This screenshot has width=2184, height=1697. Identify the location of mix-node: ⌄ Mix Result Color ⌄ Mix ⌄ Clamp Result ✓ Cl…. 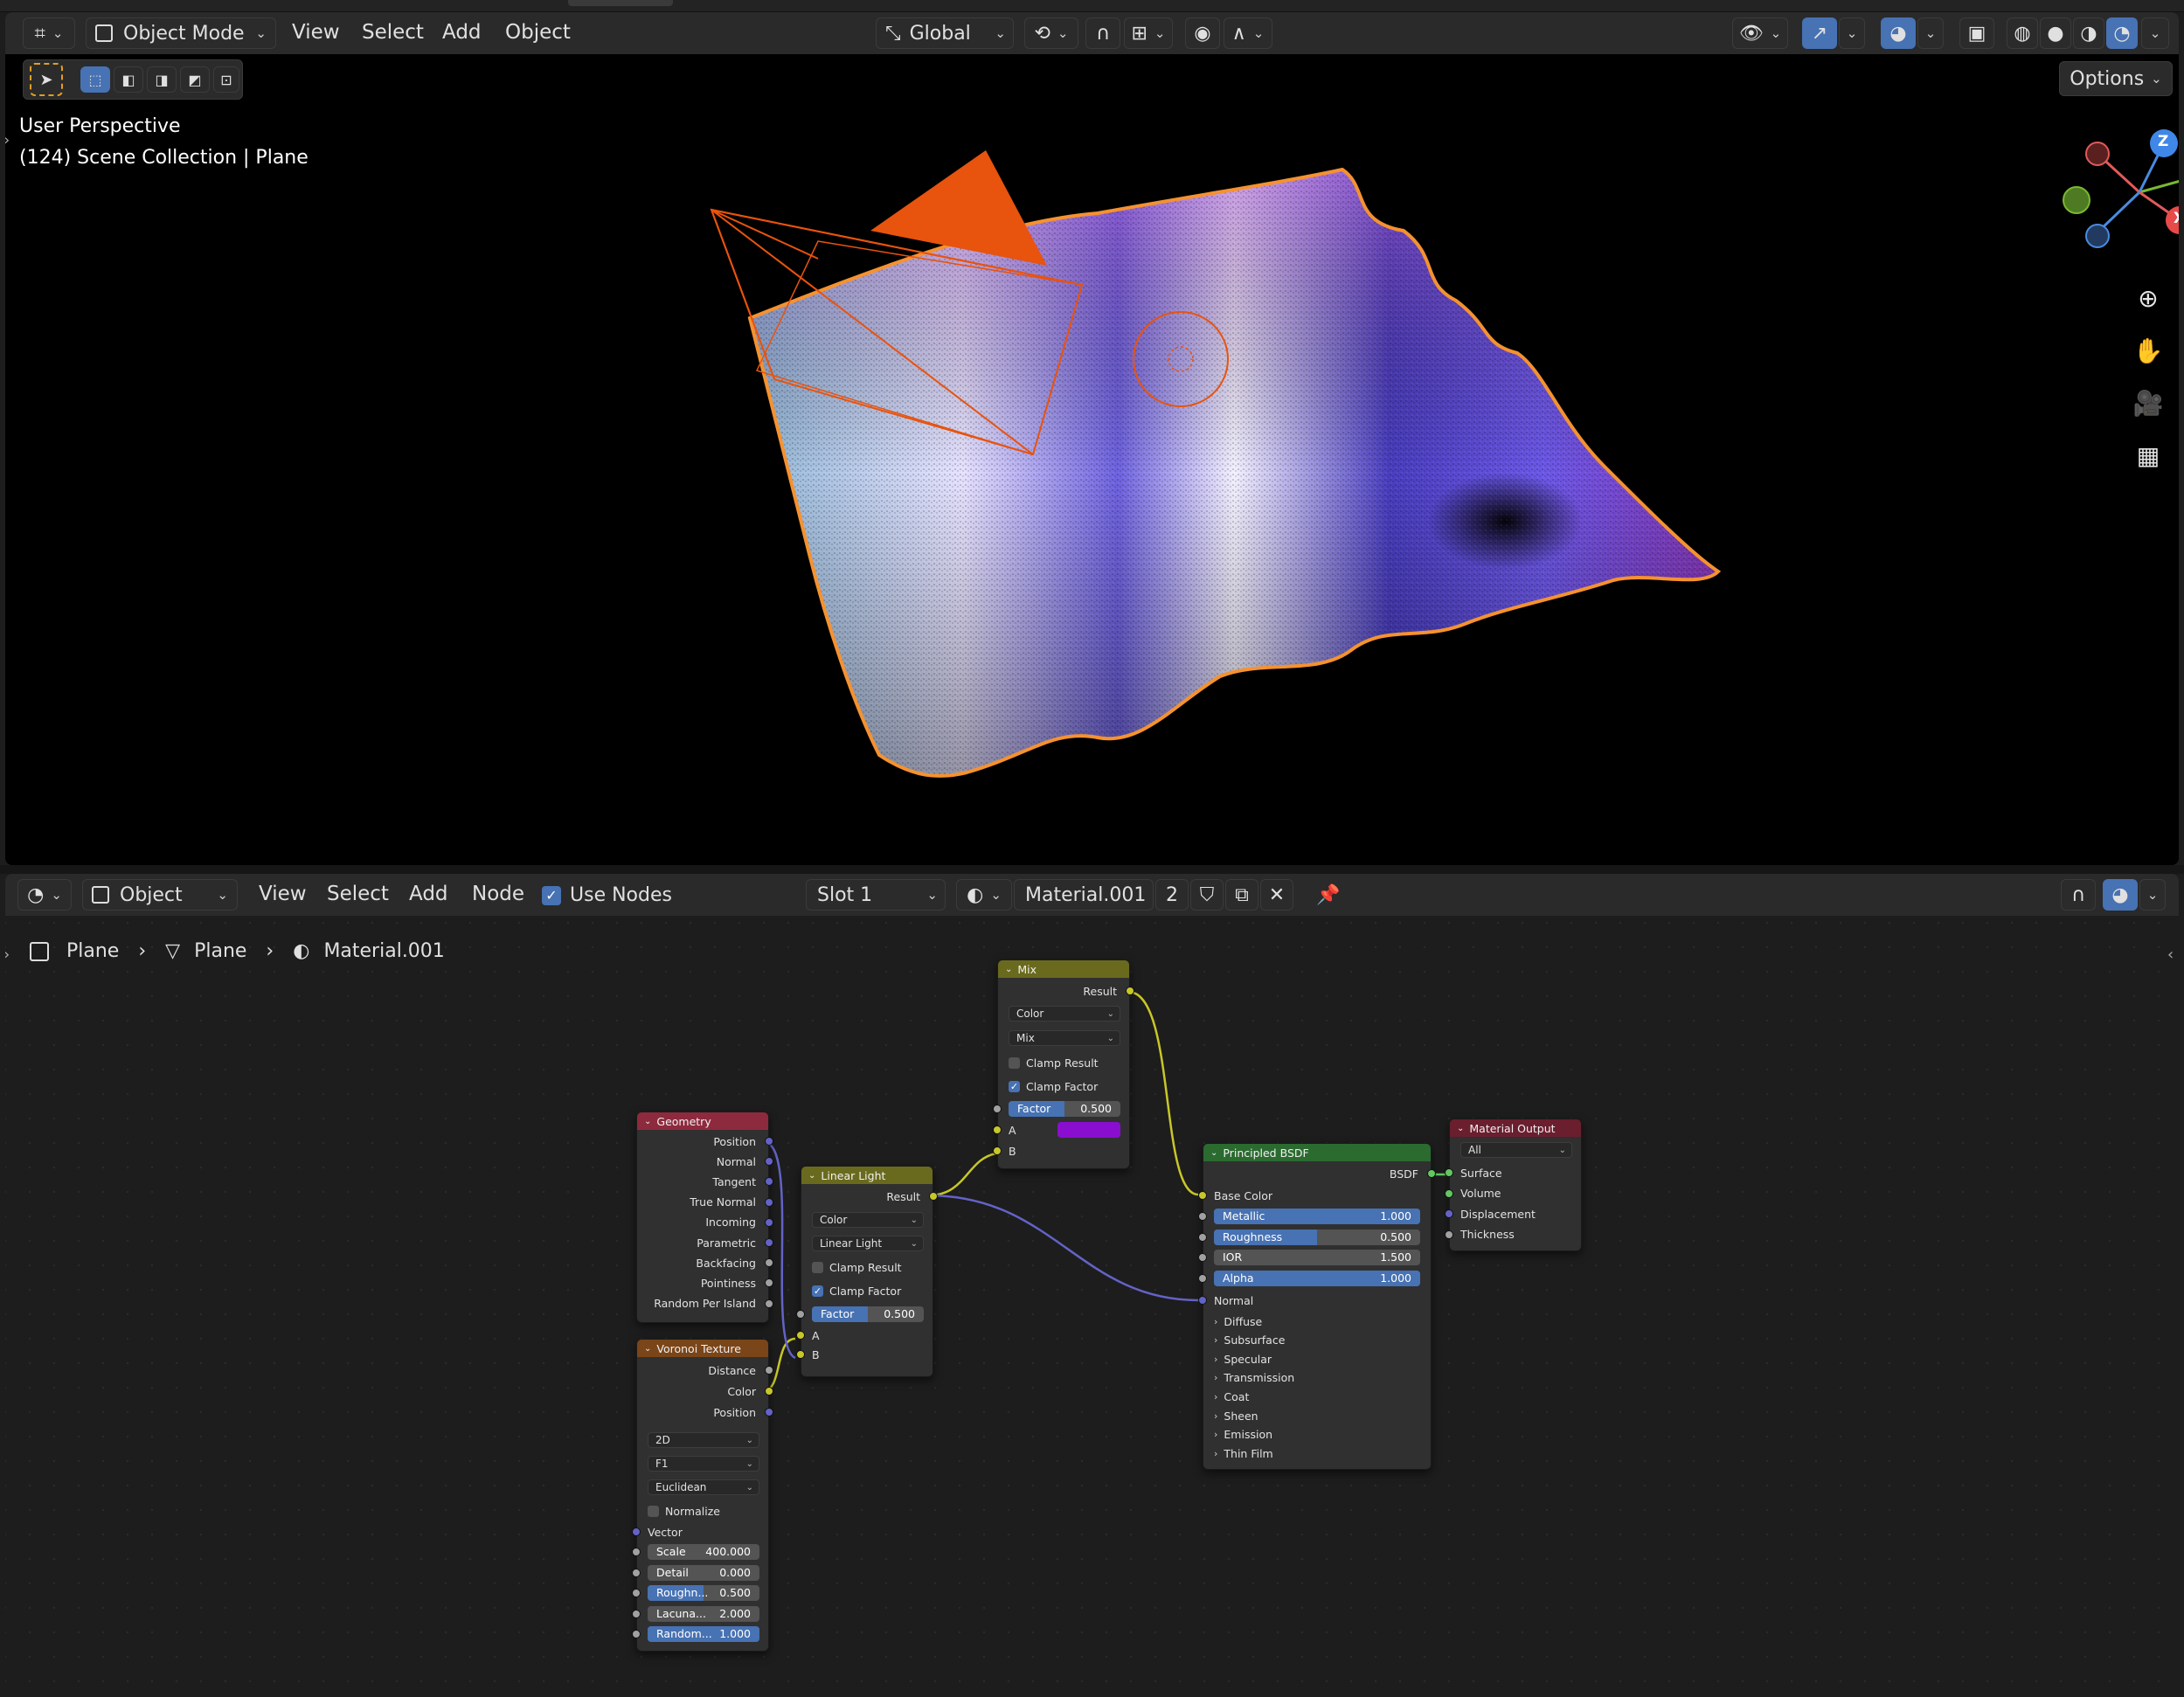
(1063, 1064).